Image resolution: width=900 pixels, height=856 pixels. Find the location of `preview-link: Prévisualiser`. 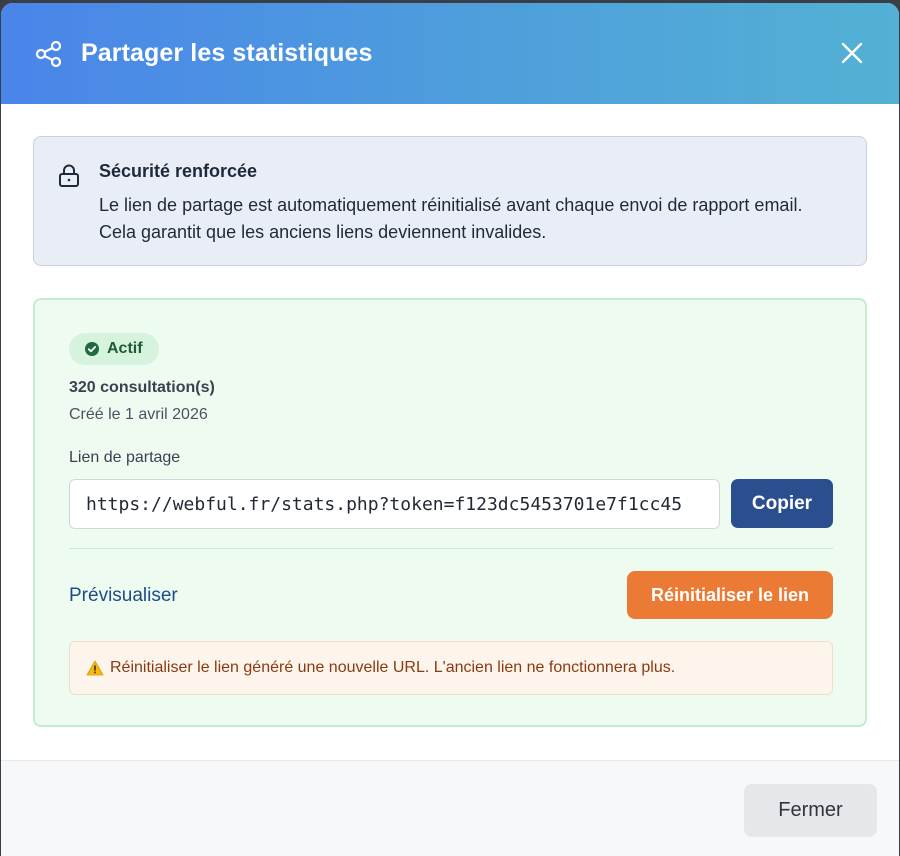

preview-link: Prévisualiser is located at coordinates (123, 596).